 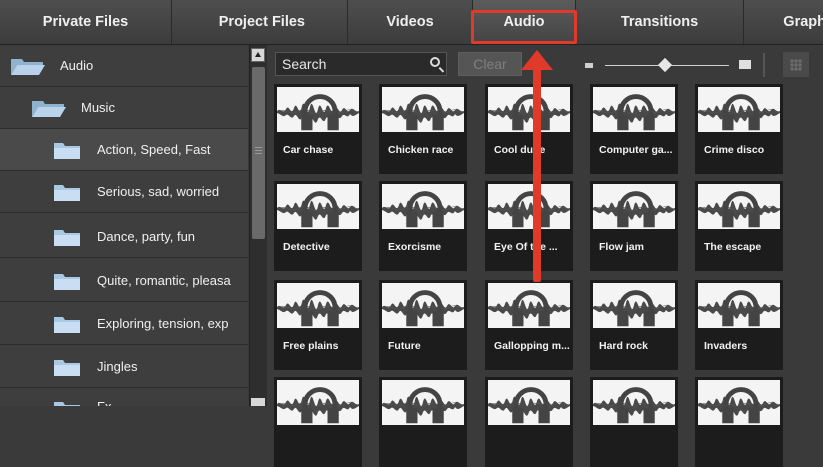 I want to click on audio-tile: Chicken race, so click(x=423, y=129).